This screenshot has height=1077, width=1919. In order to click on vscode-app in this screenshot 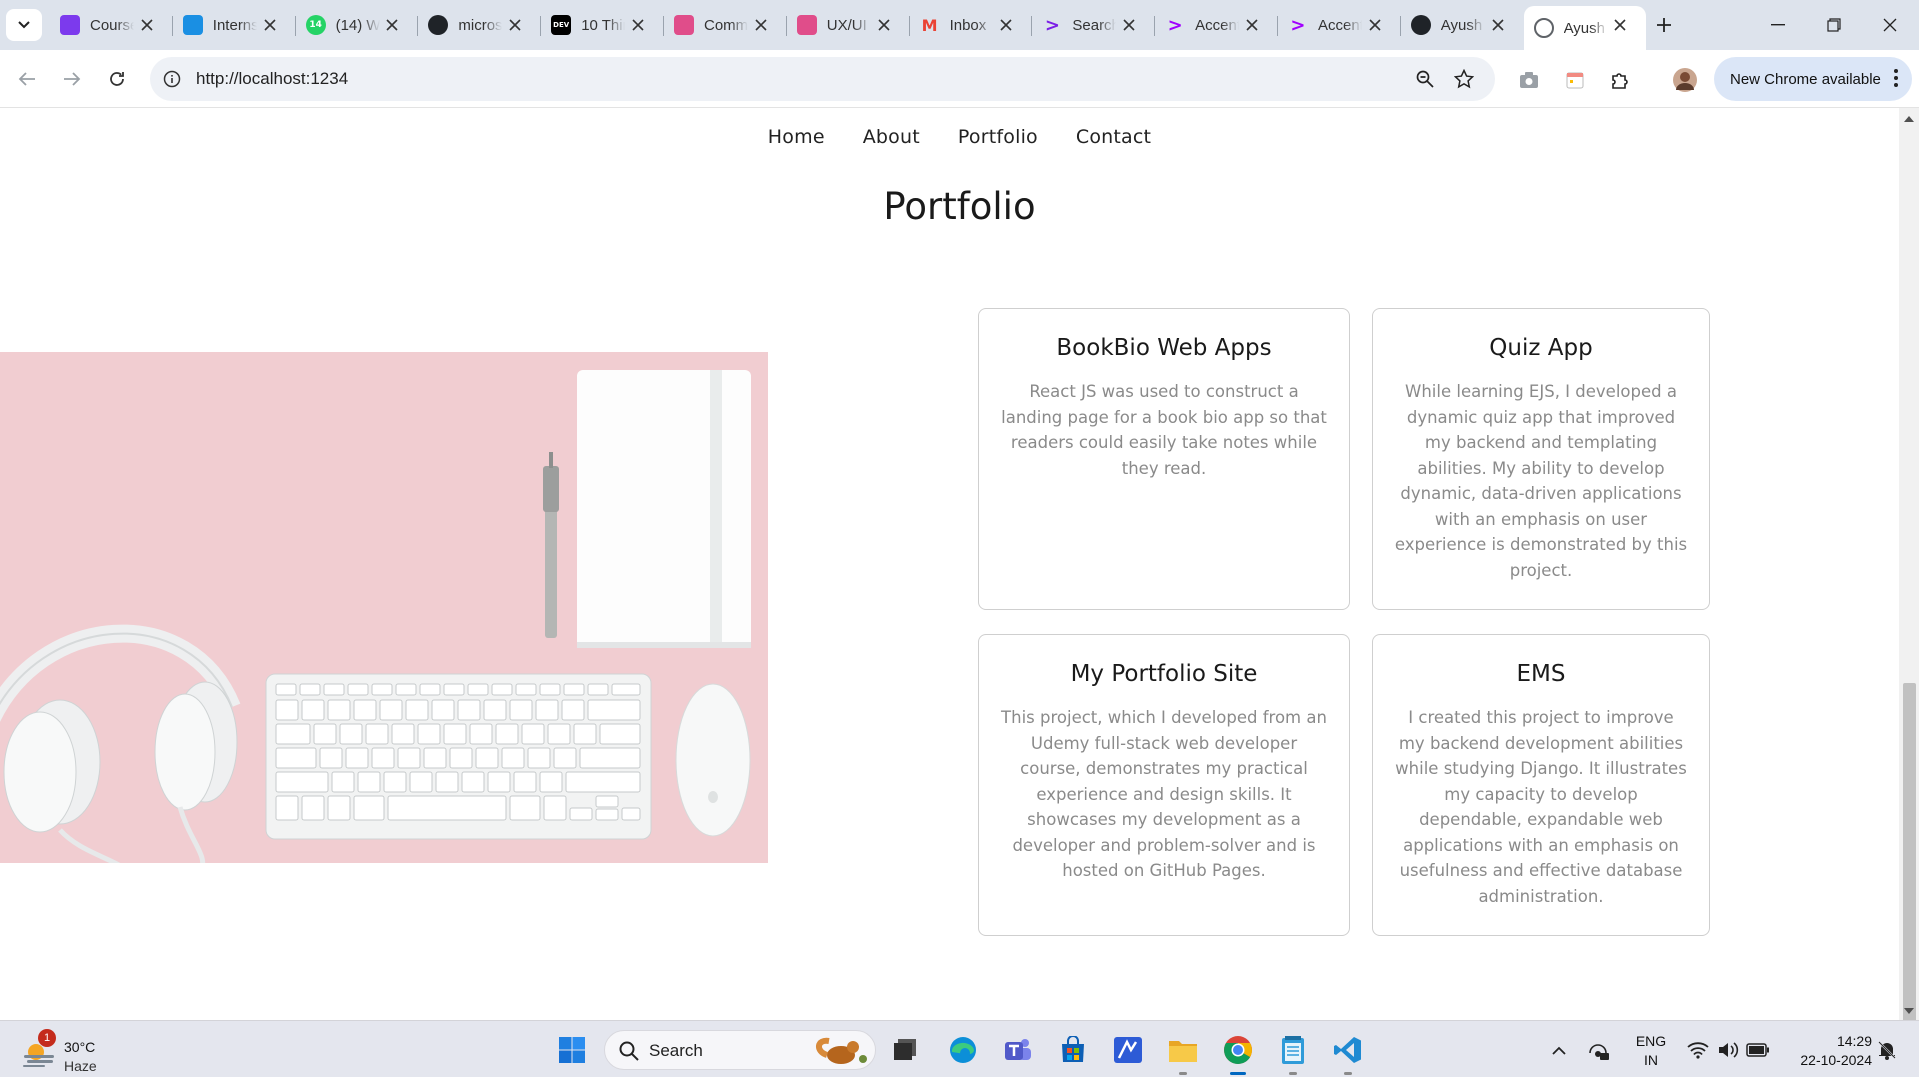, I will do `click(1348, 1053)`.